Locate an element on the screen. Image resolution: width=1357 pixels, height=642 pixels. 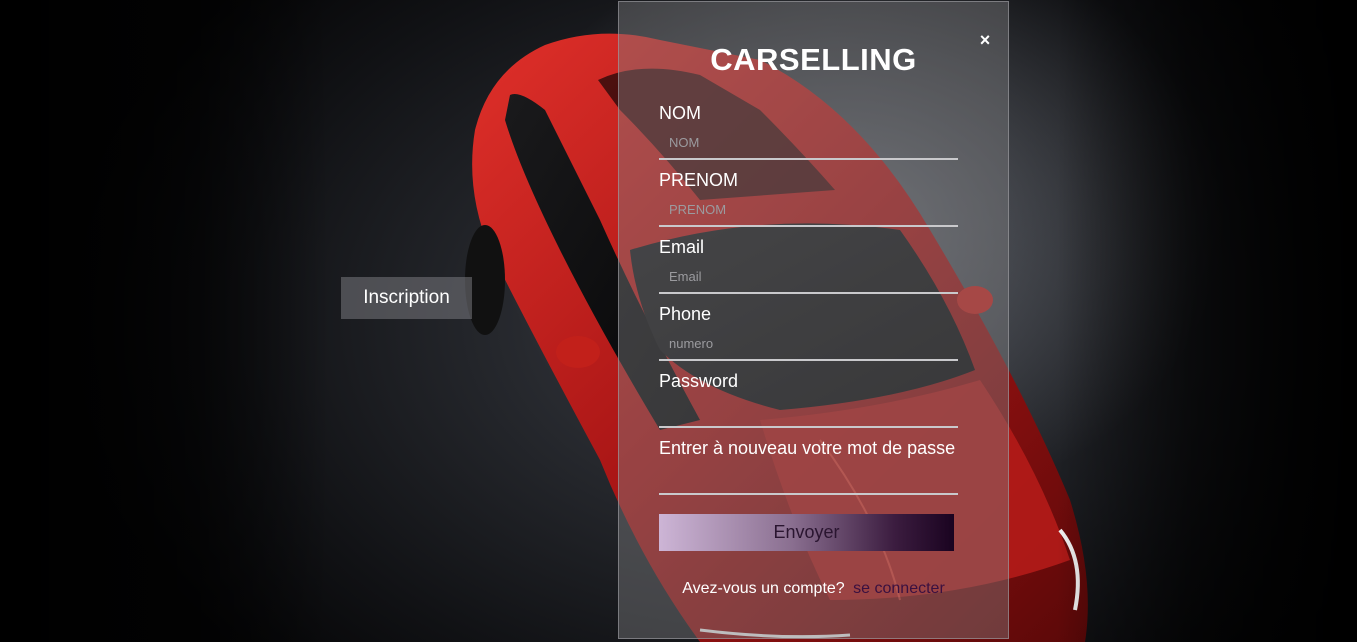
confirm-password-field-group: Entrer à nouveau votre mot de passe is located at coordinates (808, 466).